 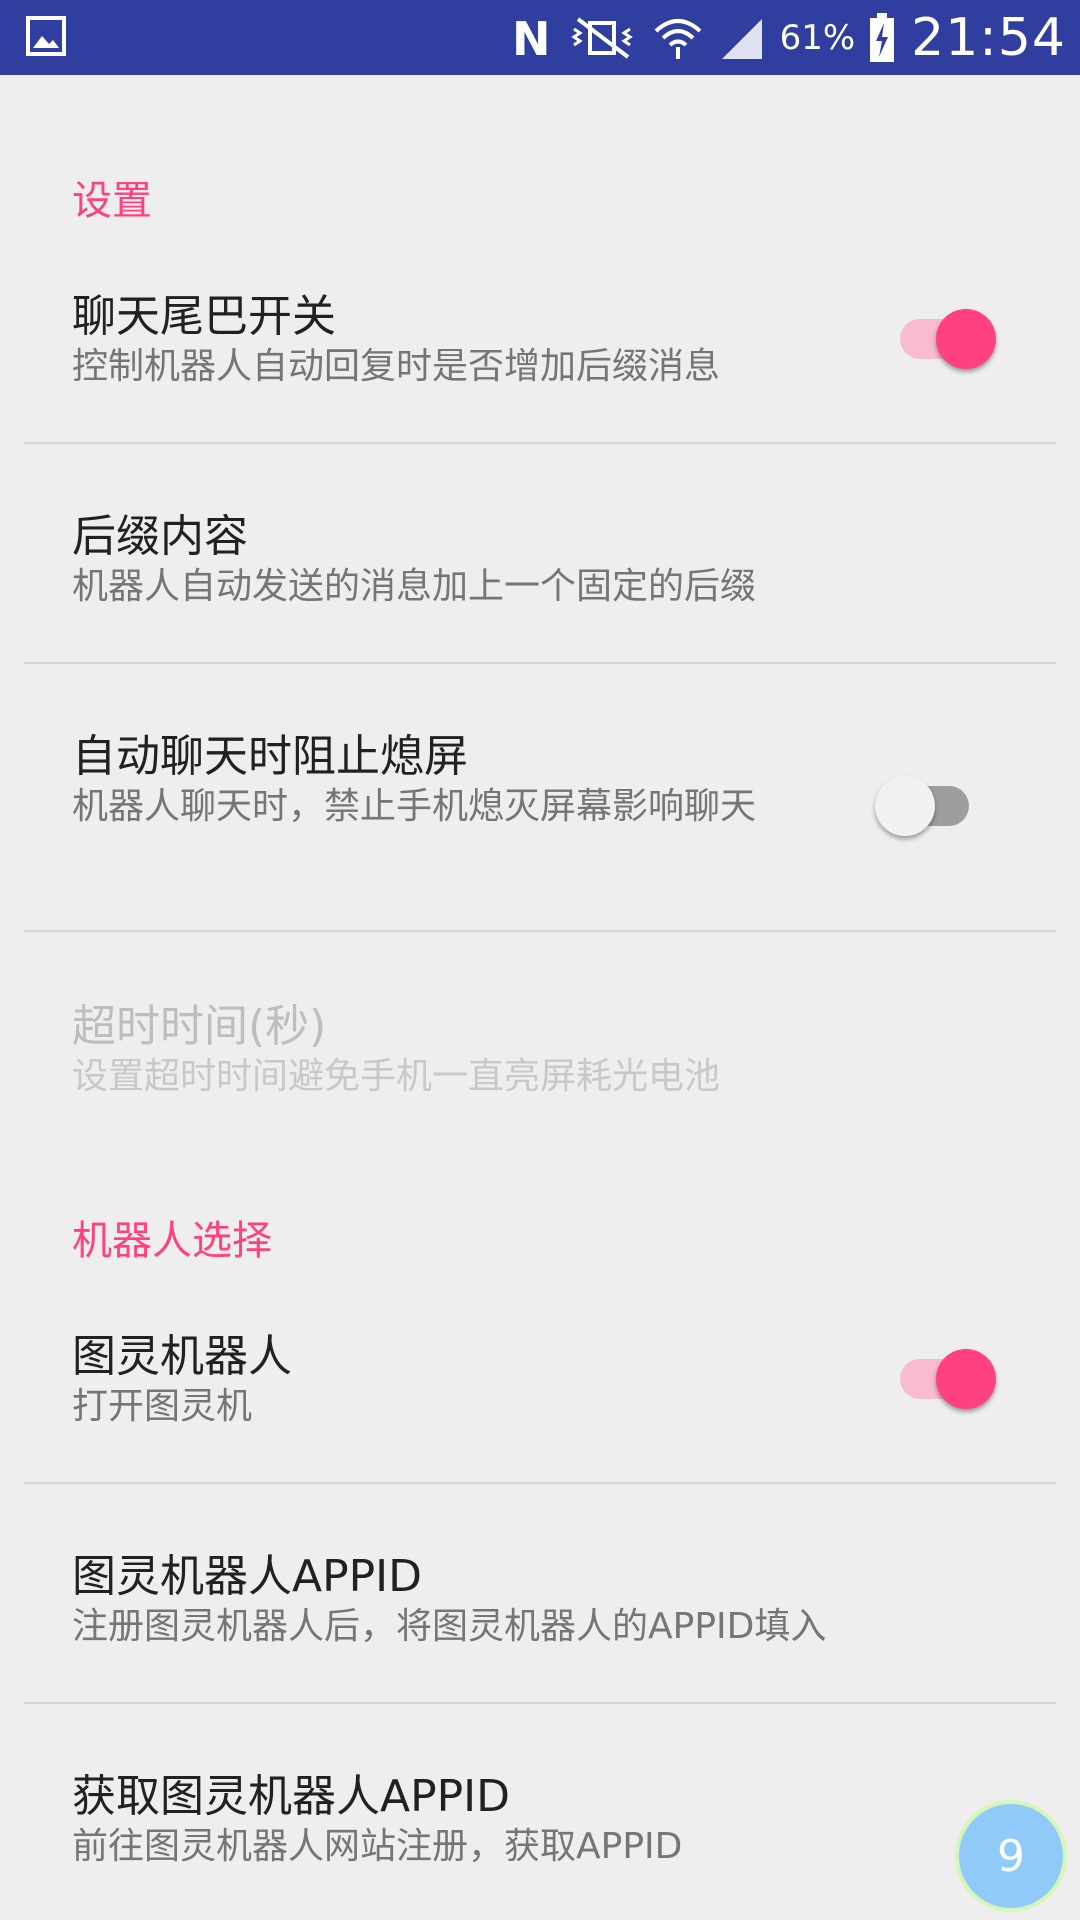 I want to click on status-icons: N 61% 21:54, so click(x=781, y=37).